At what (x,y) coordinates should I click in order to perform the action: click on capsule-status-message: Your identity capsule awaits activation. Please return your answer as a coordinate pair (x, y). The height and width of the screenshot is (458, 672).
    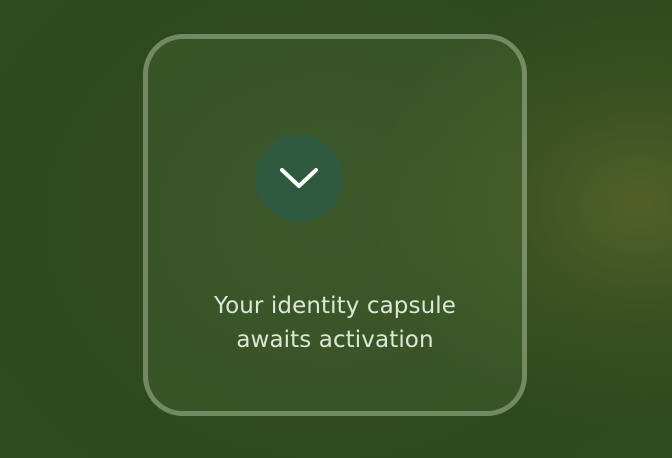
    Looking at the image, I should click on (335, 323).